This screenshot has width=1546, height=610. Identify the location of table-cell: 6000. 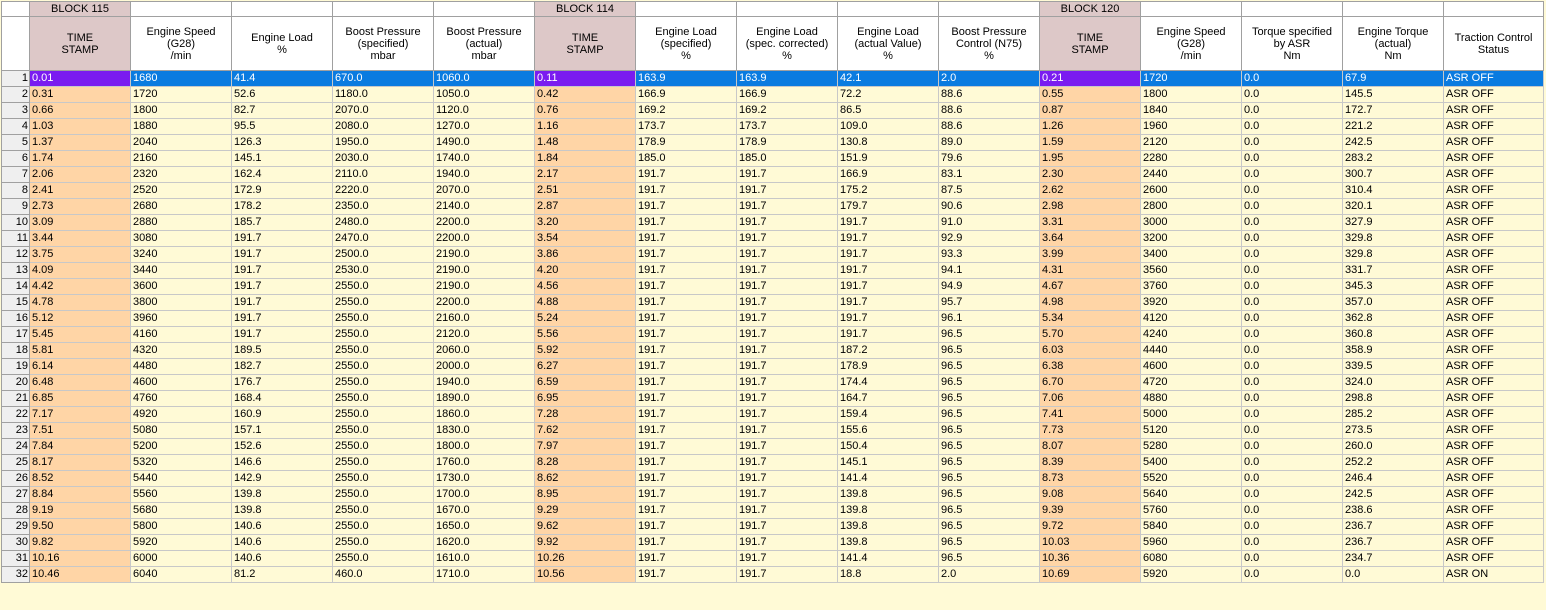
(181, 558).